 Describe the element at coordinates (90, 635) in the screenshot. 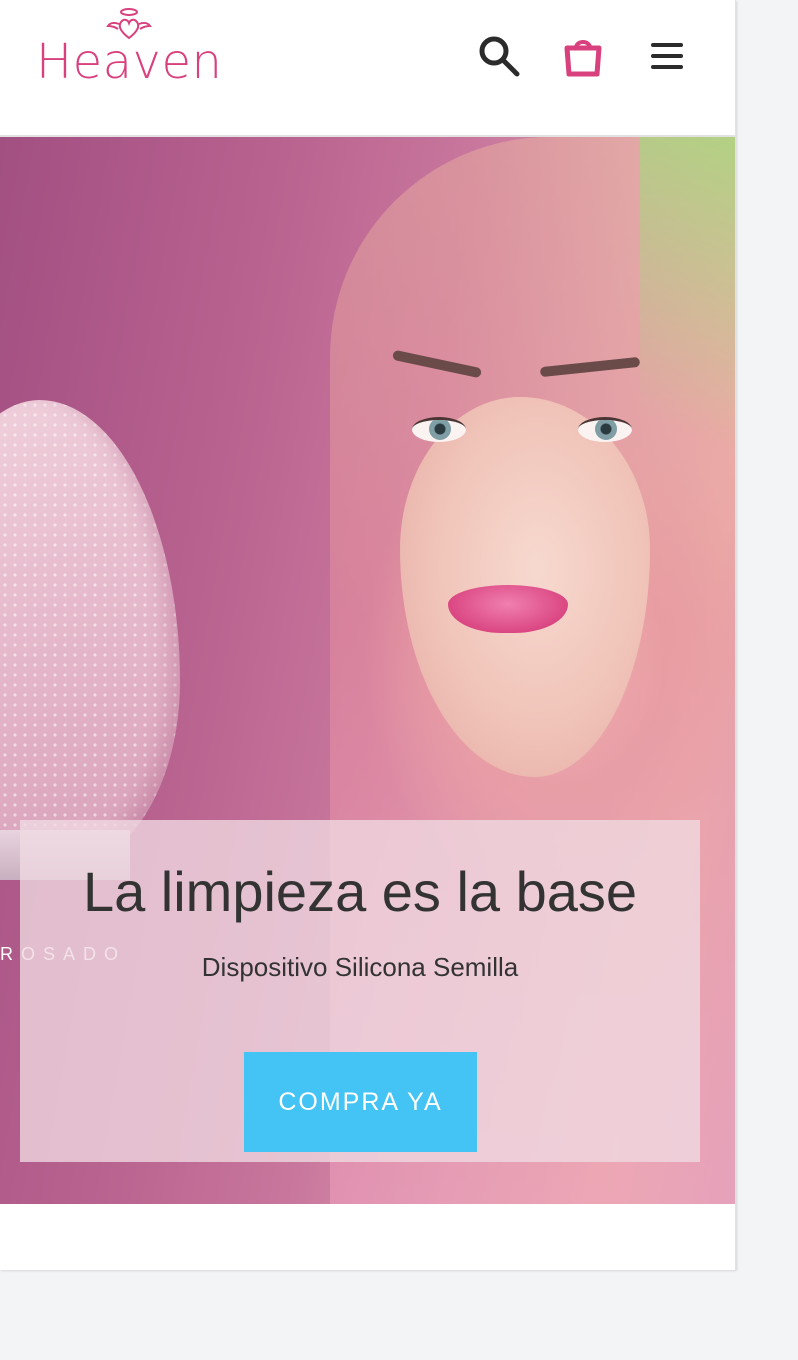

I see `hero-image-cleansing-device` at that location.